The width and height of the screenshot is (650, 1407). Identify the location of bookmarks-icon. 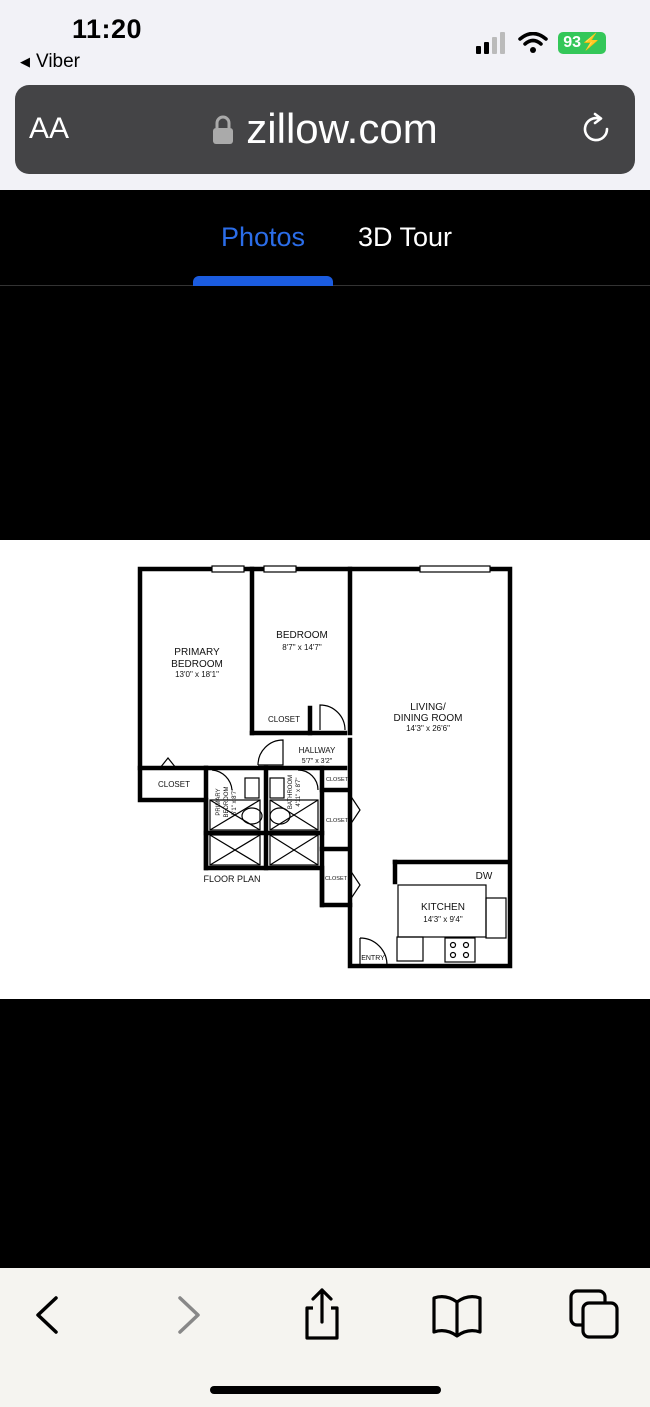
(457, 1315).